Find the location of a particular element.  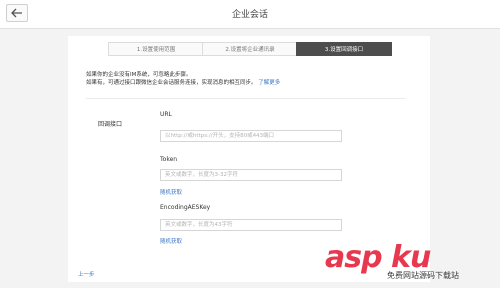

url-label: URL is located at coordinates (166, 114).